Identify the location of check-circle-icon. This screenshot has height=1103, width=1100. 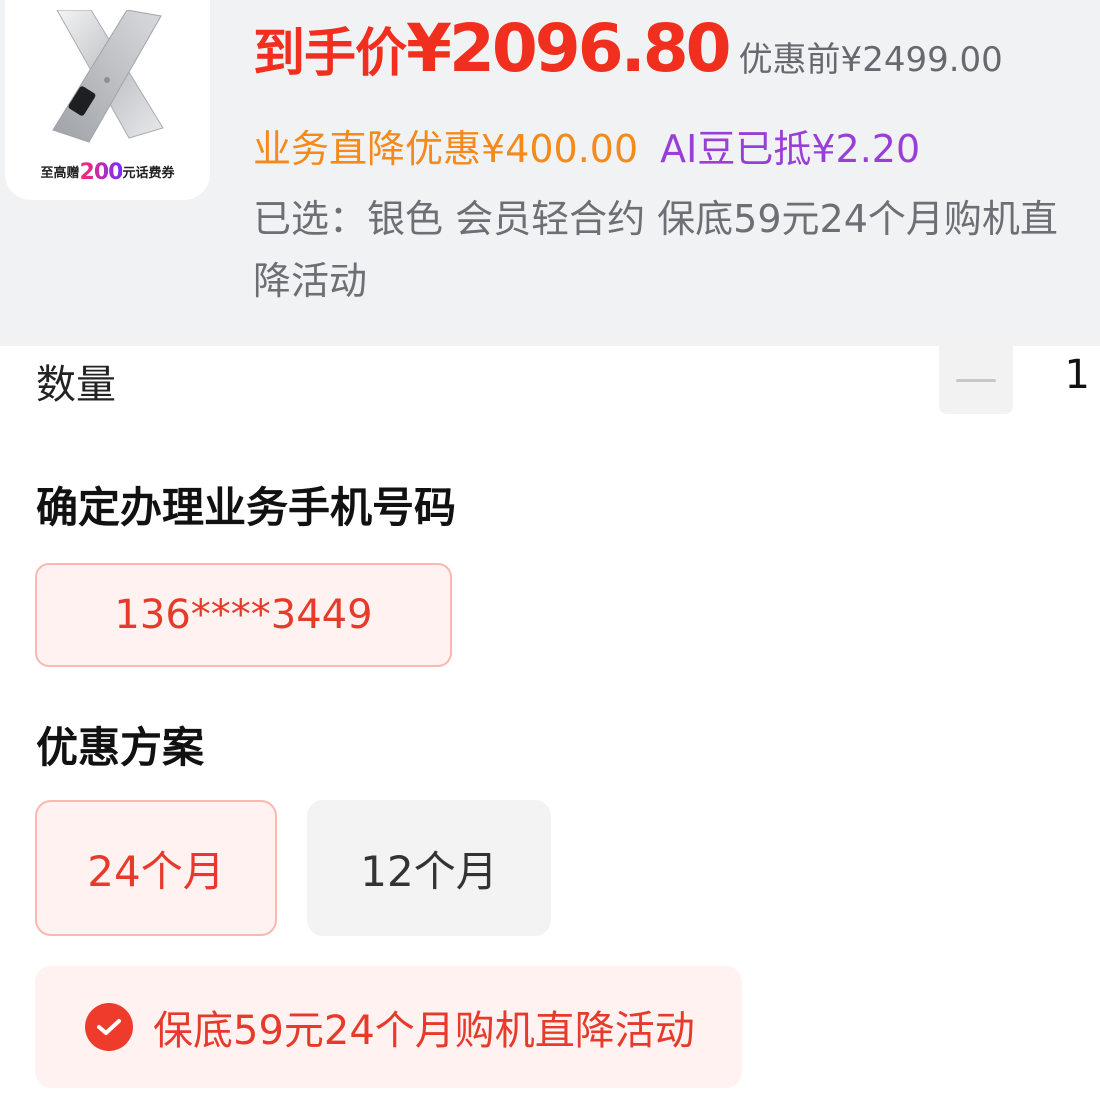
(109, 1027).